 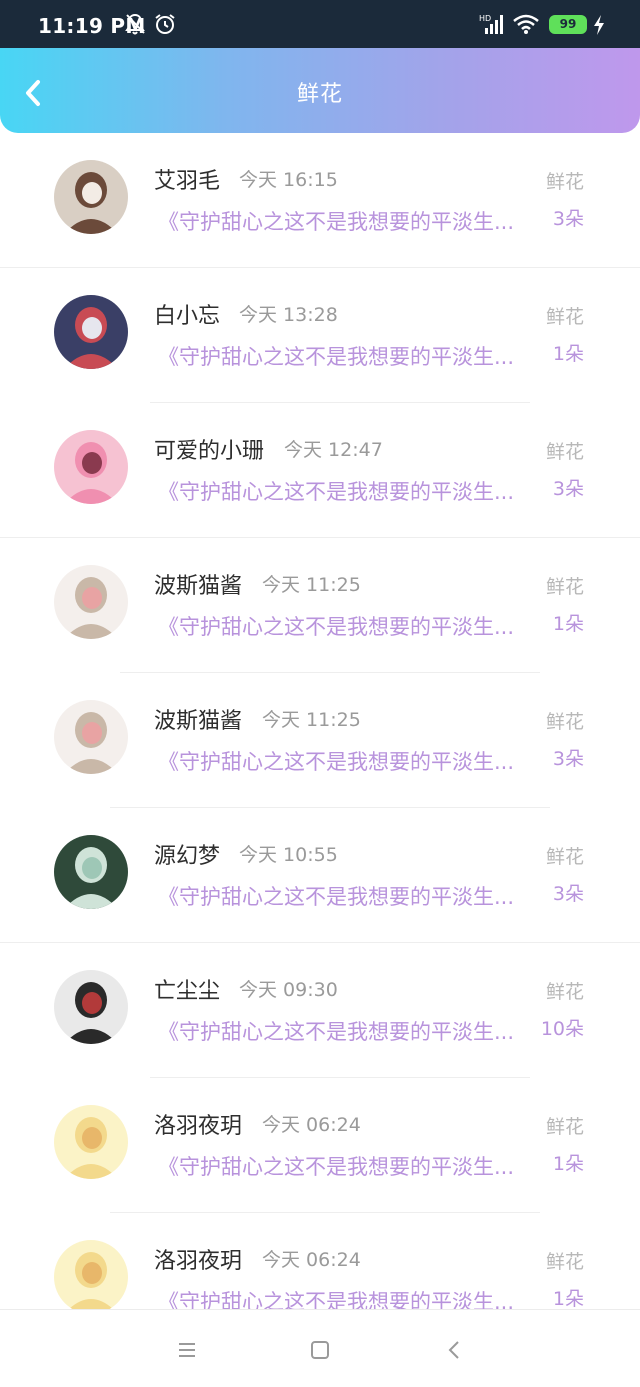 I want to click on status-bar: 11:19 PM HD 99, so click(x=320, y=24).